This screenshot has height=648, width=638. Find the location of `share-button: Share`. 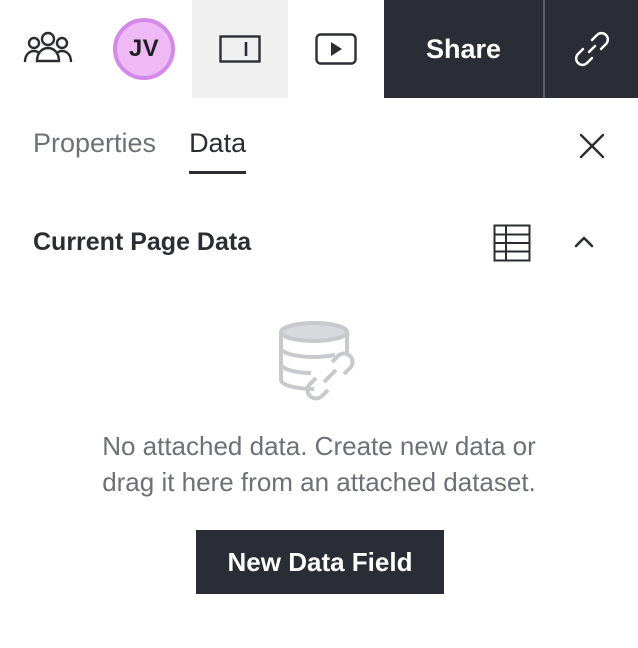

share-button: Share is located at coordinates (463, 49).